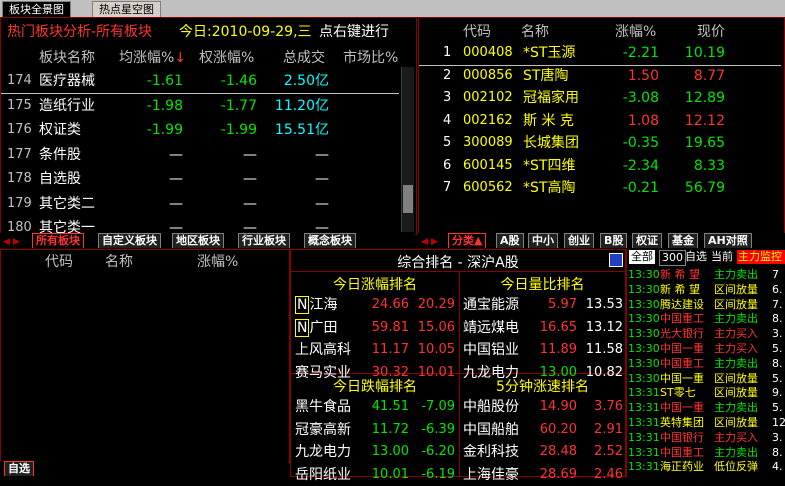 Image resolution: width=785 pixels, height=486 pixels. I want to click on rank-stock-name: 上海佳豪, so click(491, 475).